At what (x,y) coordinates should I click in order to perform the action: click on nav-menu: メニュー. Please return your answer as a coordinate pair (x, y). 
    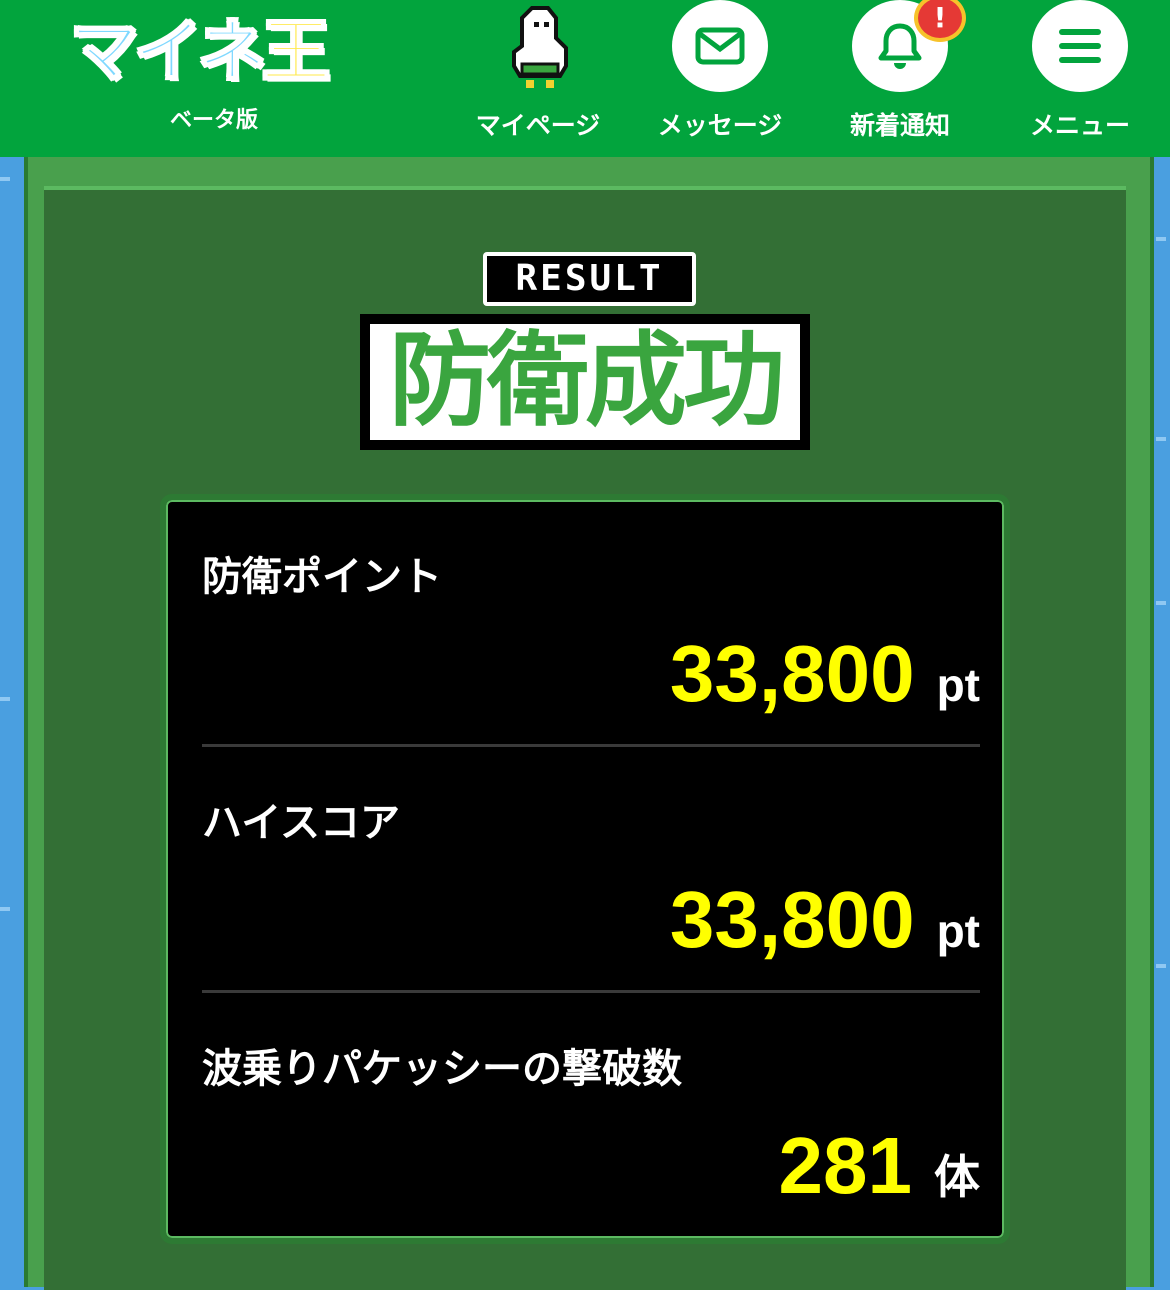
    Looking at the image, I should click on (1080, 78).